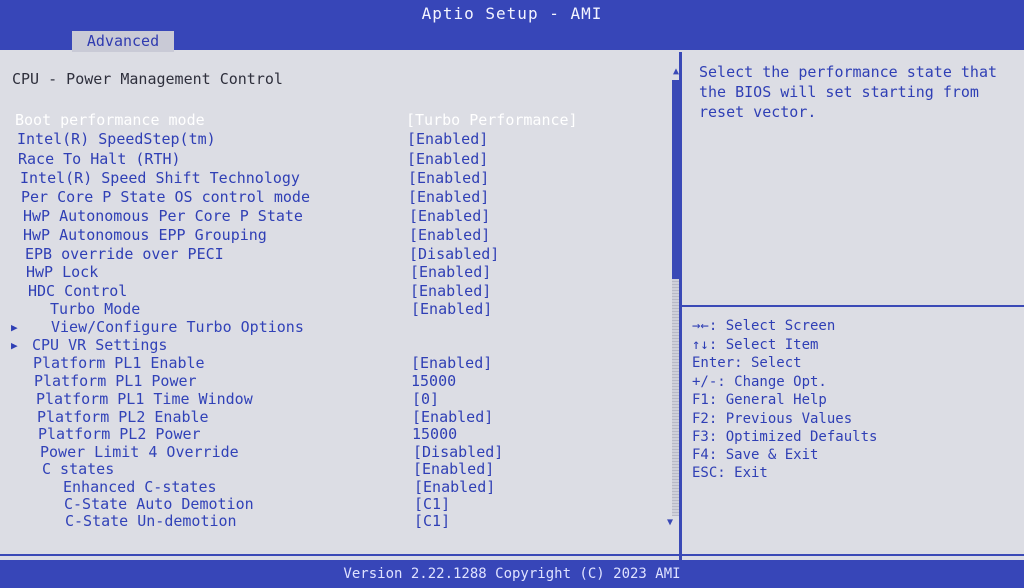 The width and height of the screenshot is (1024, 588). What do you see at coordinates (320, 254) in the screenshot?
I see `setting-epb-override: EPB override over PECI [Disabled]` at bounding box center [320, 254].